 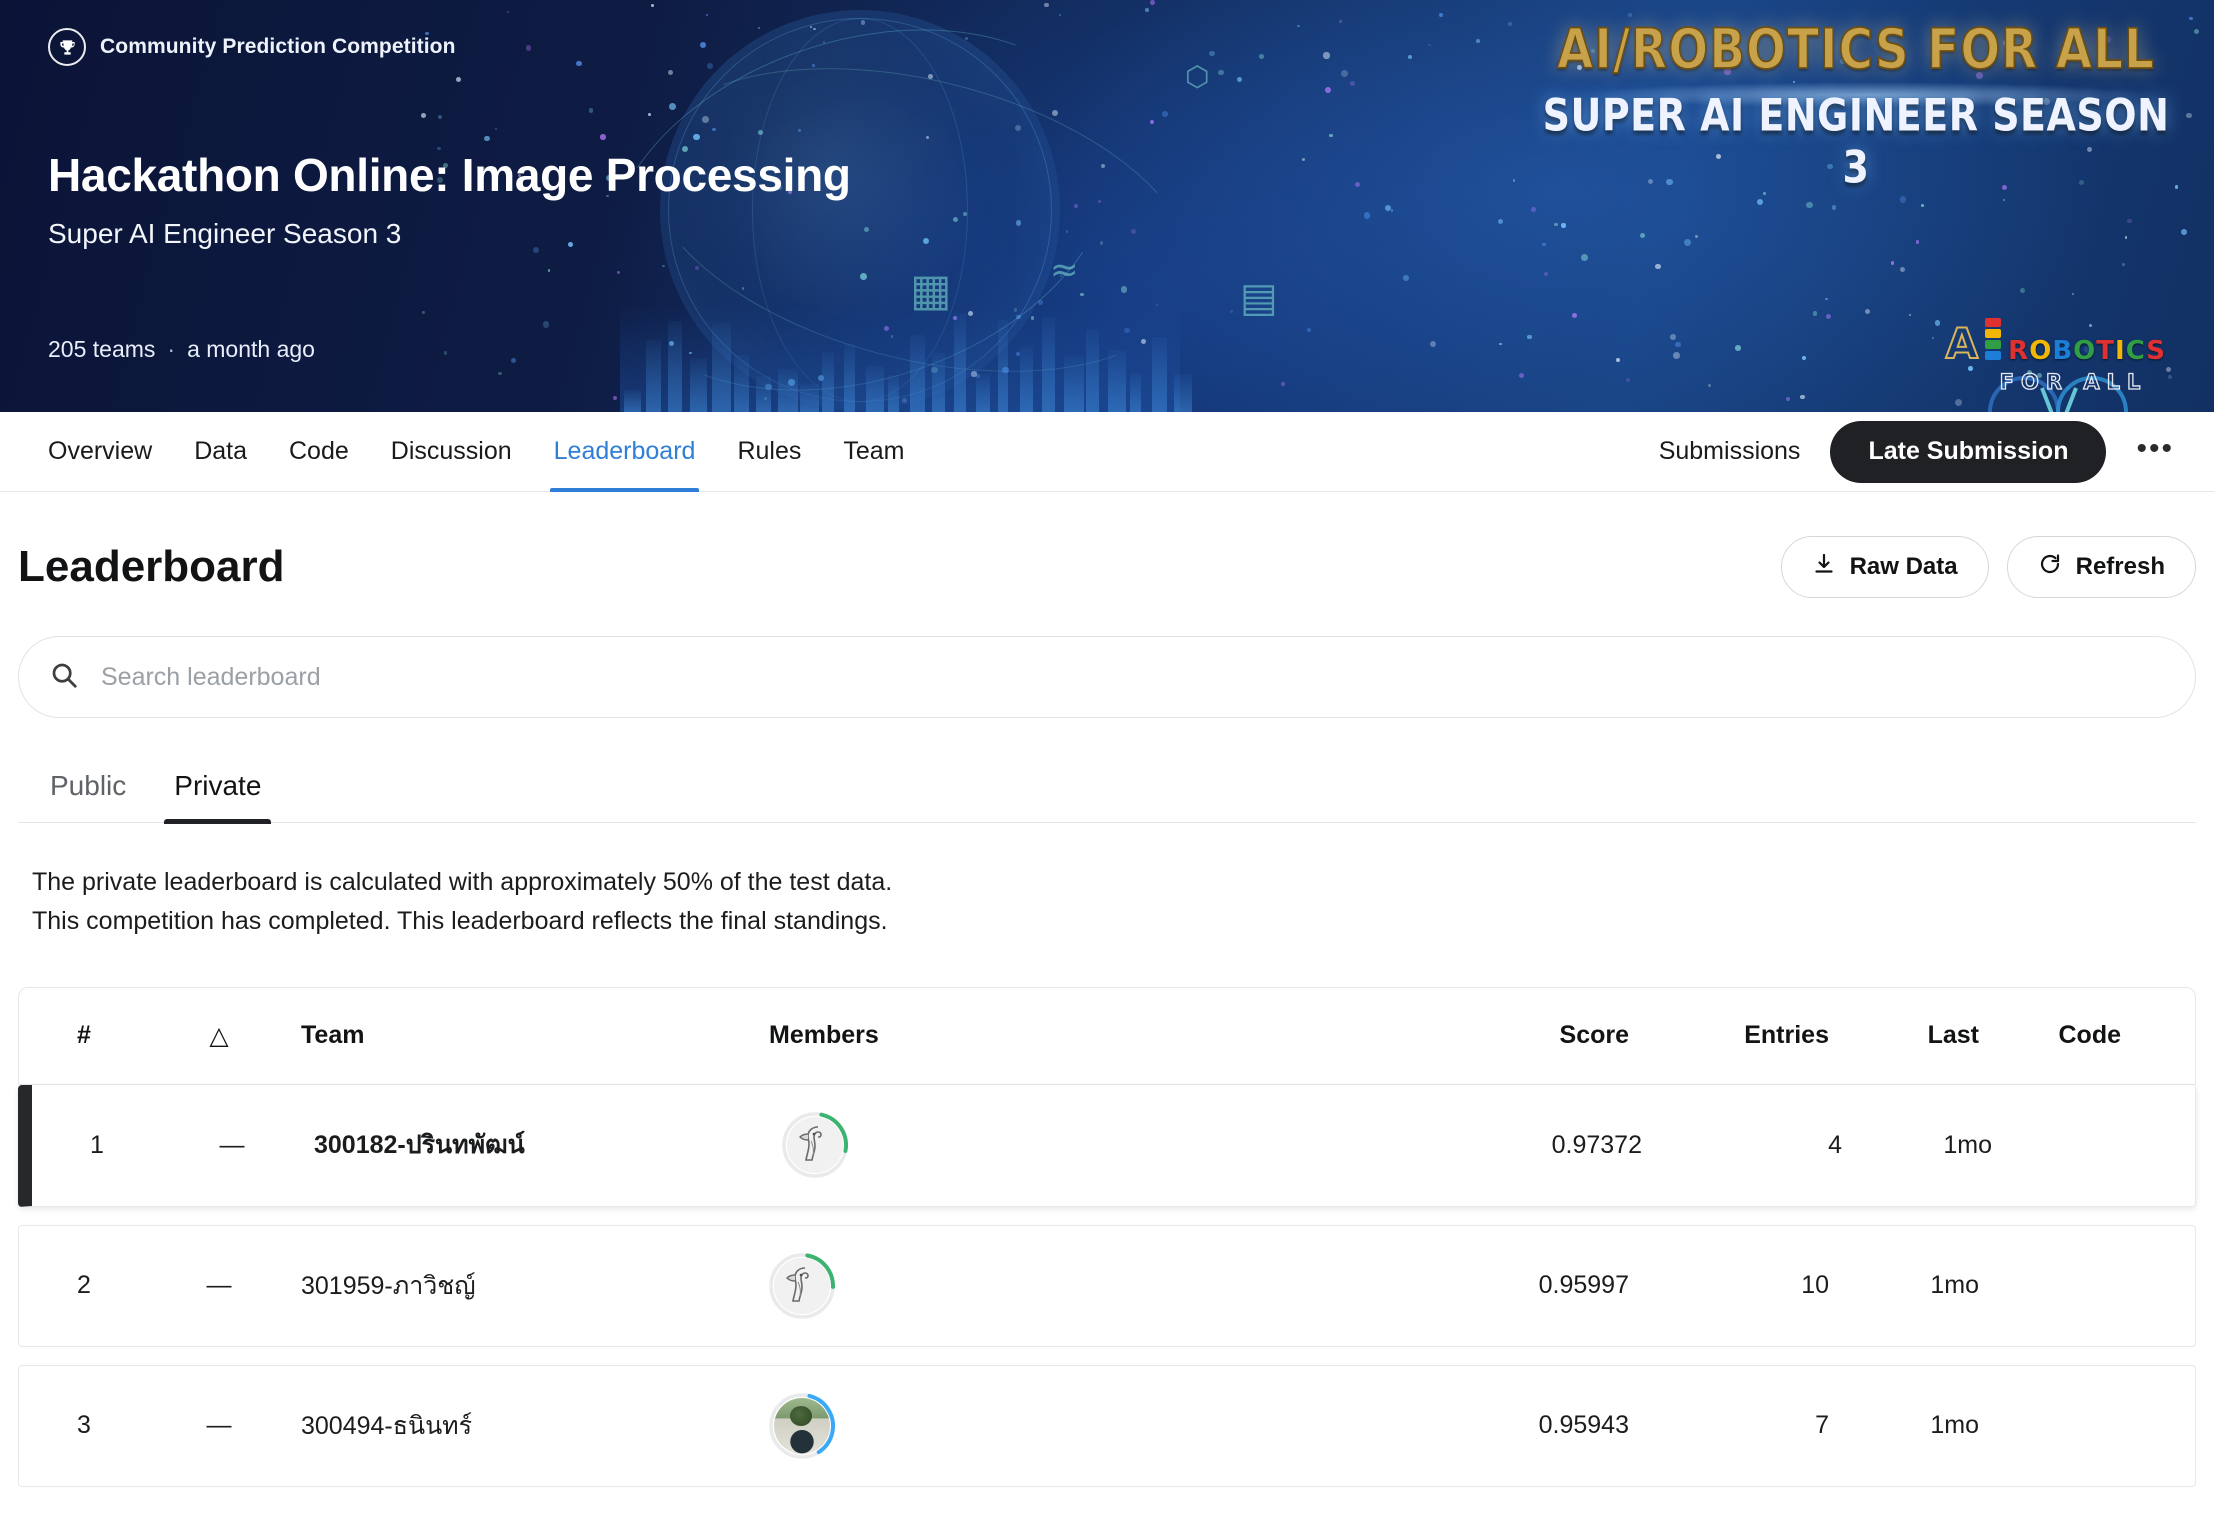 What do you see at coordinates (64, 677) in the screenshot?
I see `search-icon` at bounding box center [64, 677].